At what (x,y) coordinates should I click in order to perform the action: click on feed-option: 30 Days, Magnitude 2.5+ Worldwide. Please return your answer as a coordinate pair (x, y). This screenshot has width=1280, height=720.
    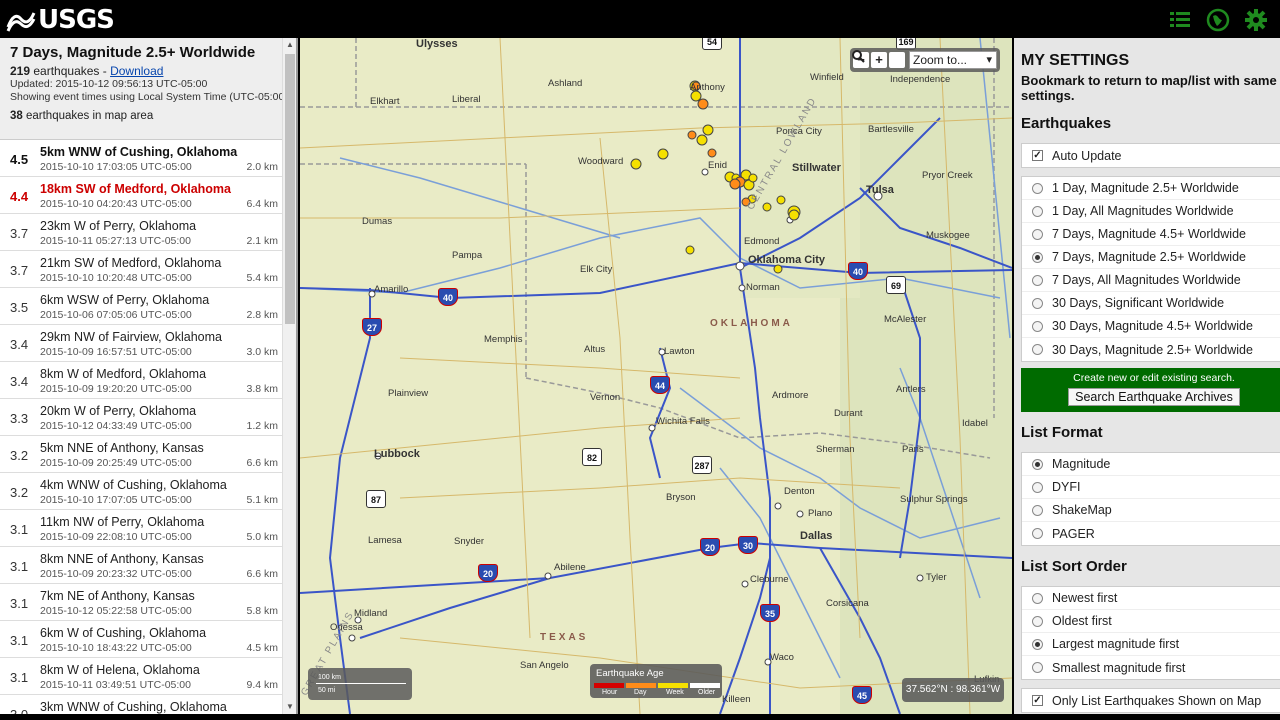
    Looking at the image, I should click on (1151, 349).